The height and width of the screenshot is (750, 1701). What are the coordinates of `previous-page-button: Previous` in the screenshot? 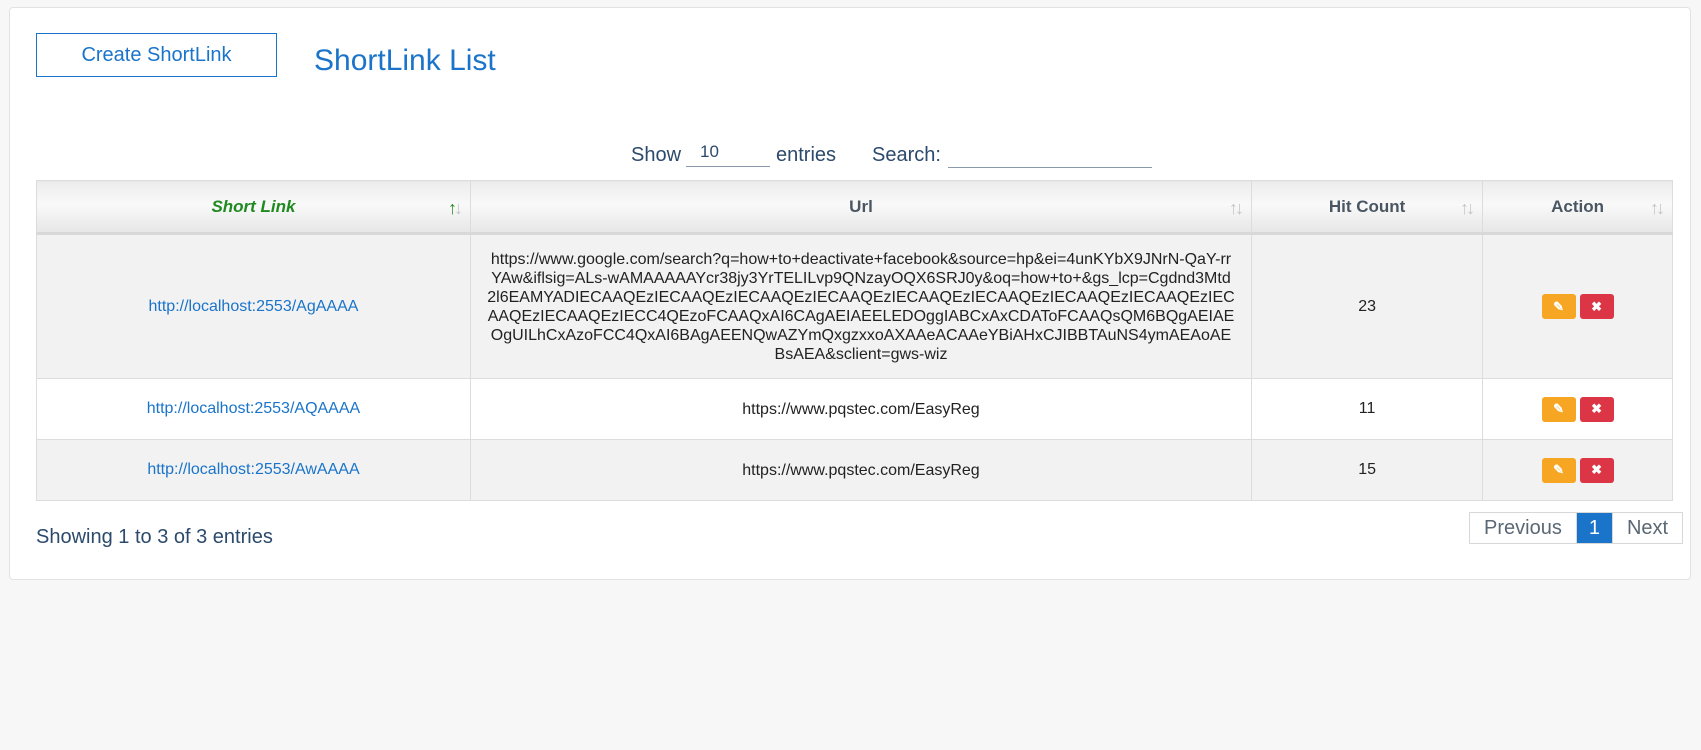 It's located at (1523, 528).